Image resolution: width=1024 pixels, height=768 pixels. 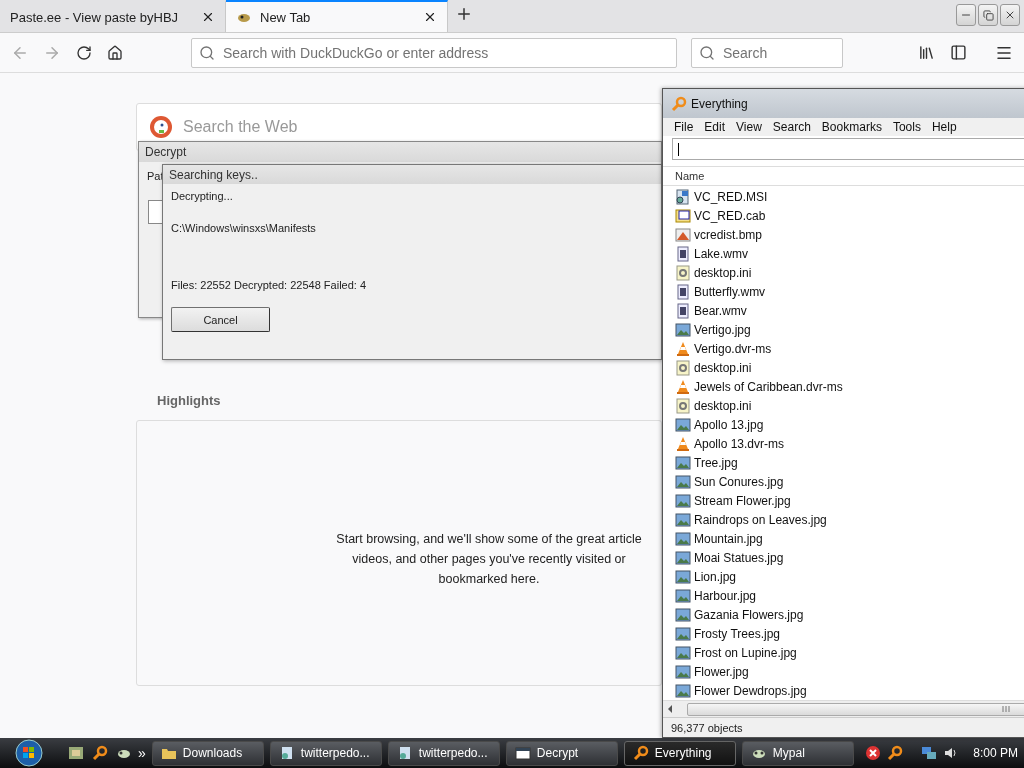 I want to click on taskbar-button: Everything, so click(x=679, y=753).